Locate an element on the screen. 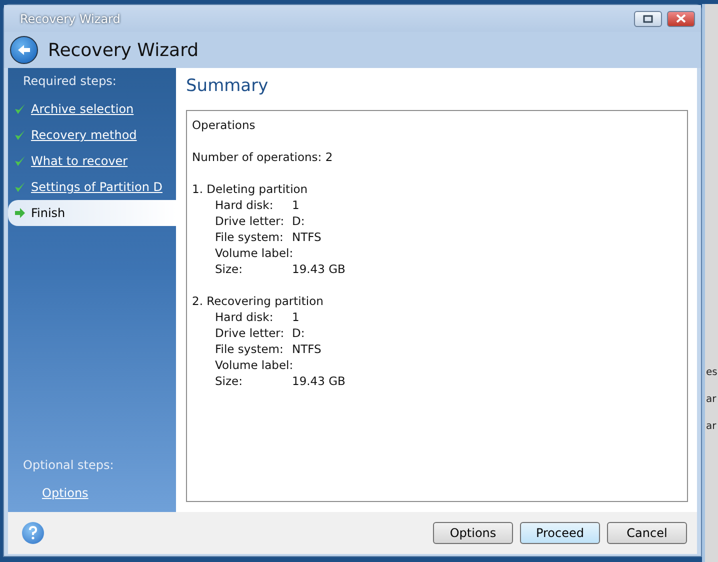  help-icon is located at coordinates (33, 533).